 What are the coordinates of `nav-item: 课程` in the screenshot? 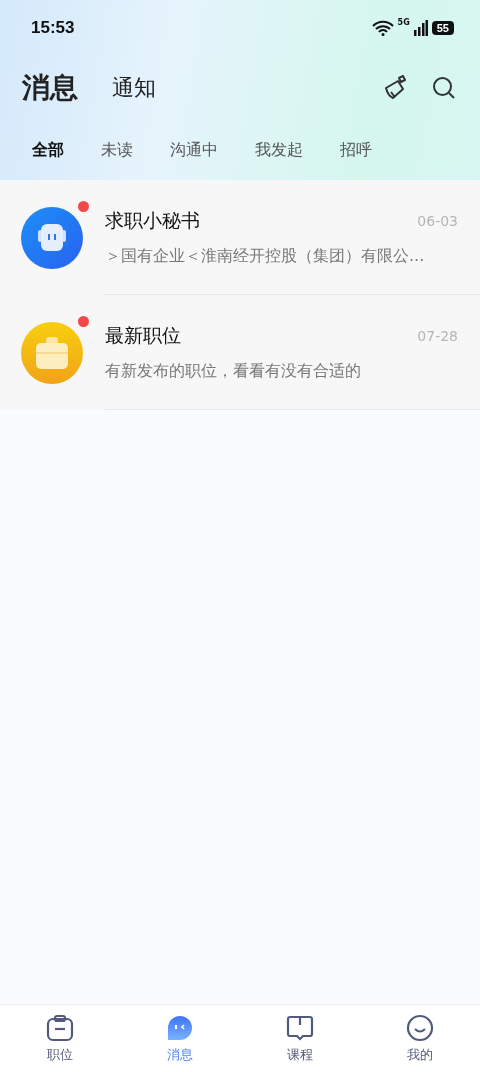 It's located at (300, 1038).